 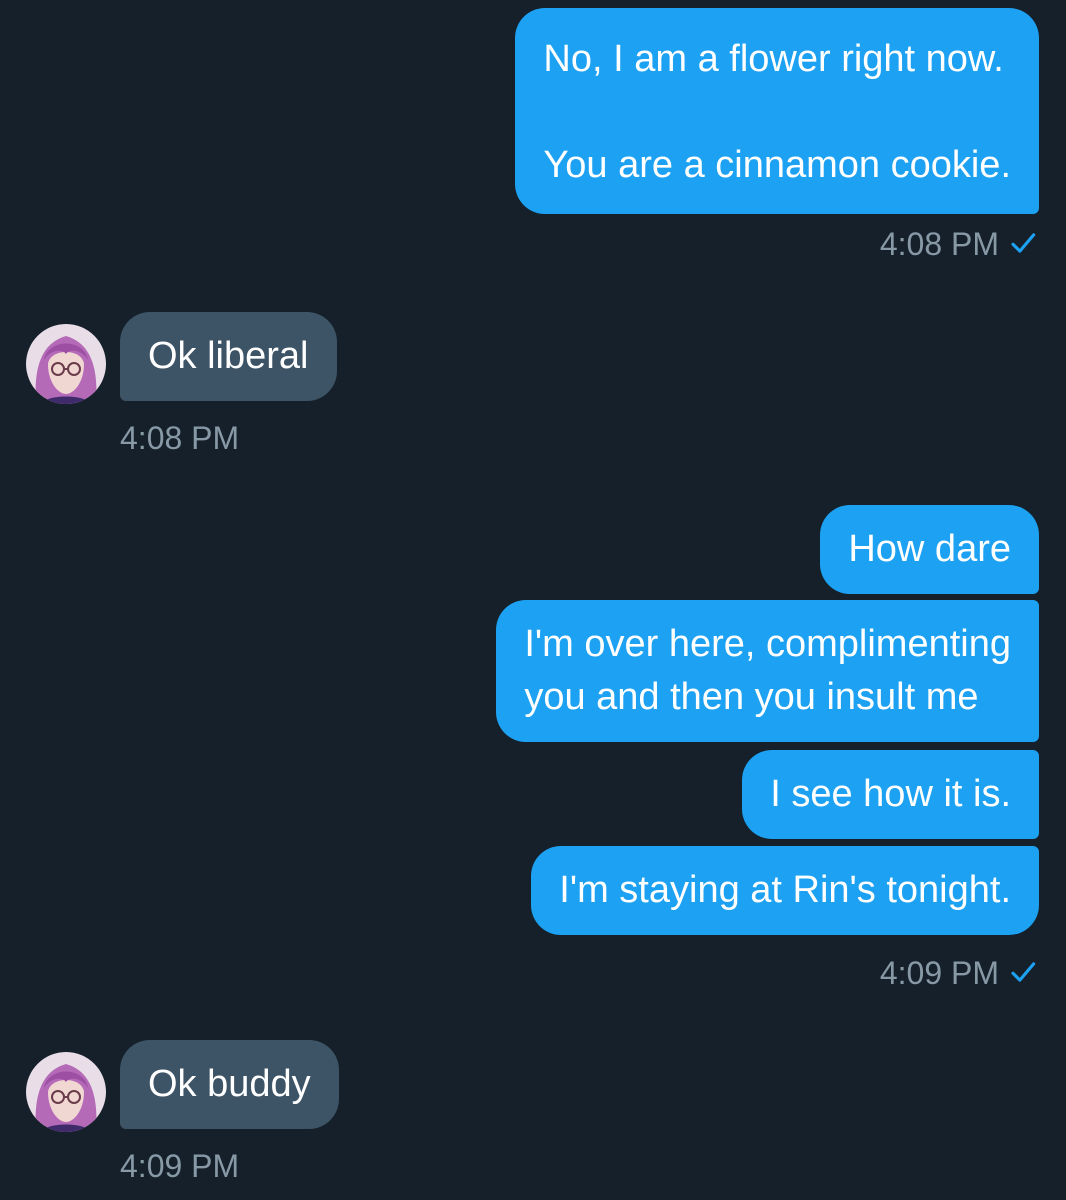 What do you see at coordinates (229, 1084) in the screenshot?
I see `received-message-bubble: Ok buddy` at bounding box center [229, 1084].